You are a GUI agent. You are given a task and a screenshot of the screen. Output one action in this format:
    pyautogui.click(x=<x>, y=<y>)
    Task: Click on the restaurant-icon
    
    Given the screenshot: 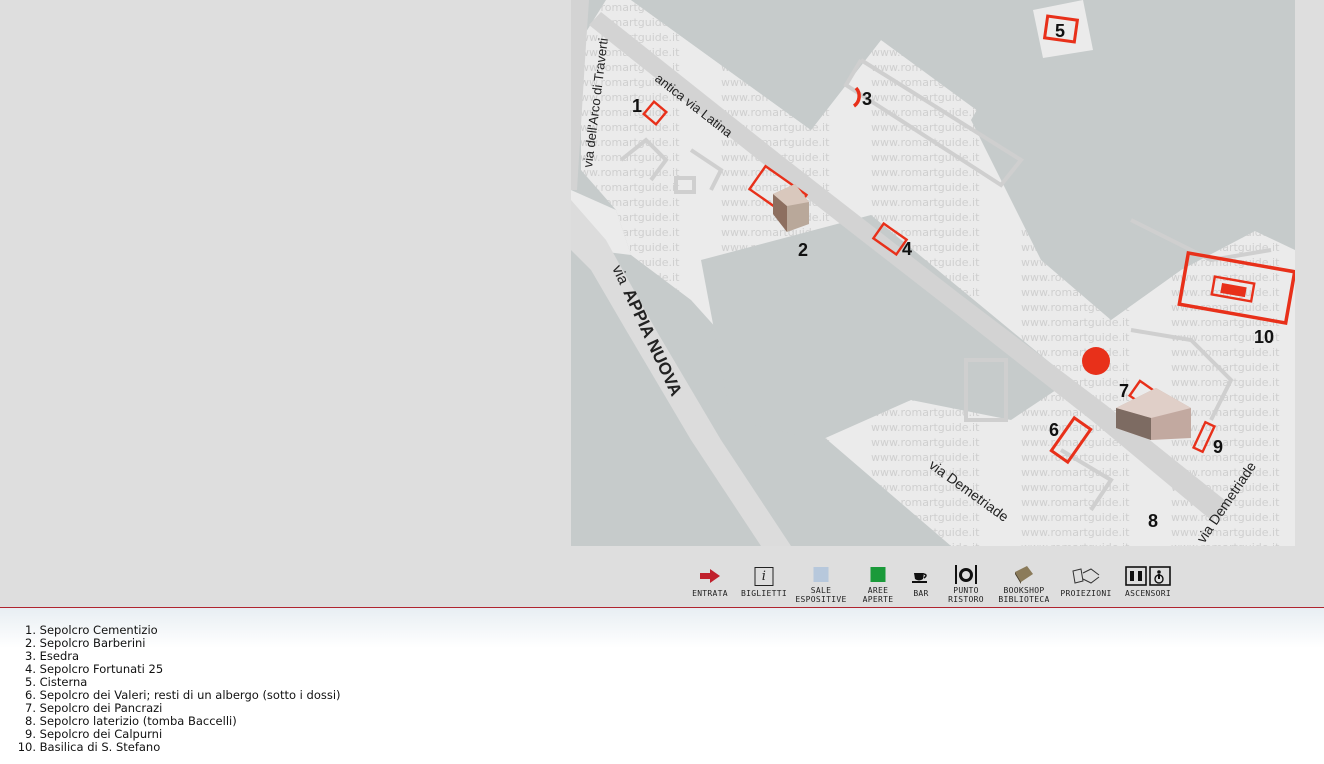 What is the action you would take?
    pyautogui.click(x=966, y=574)
    